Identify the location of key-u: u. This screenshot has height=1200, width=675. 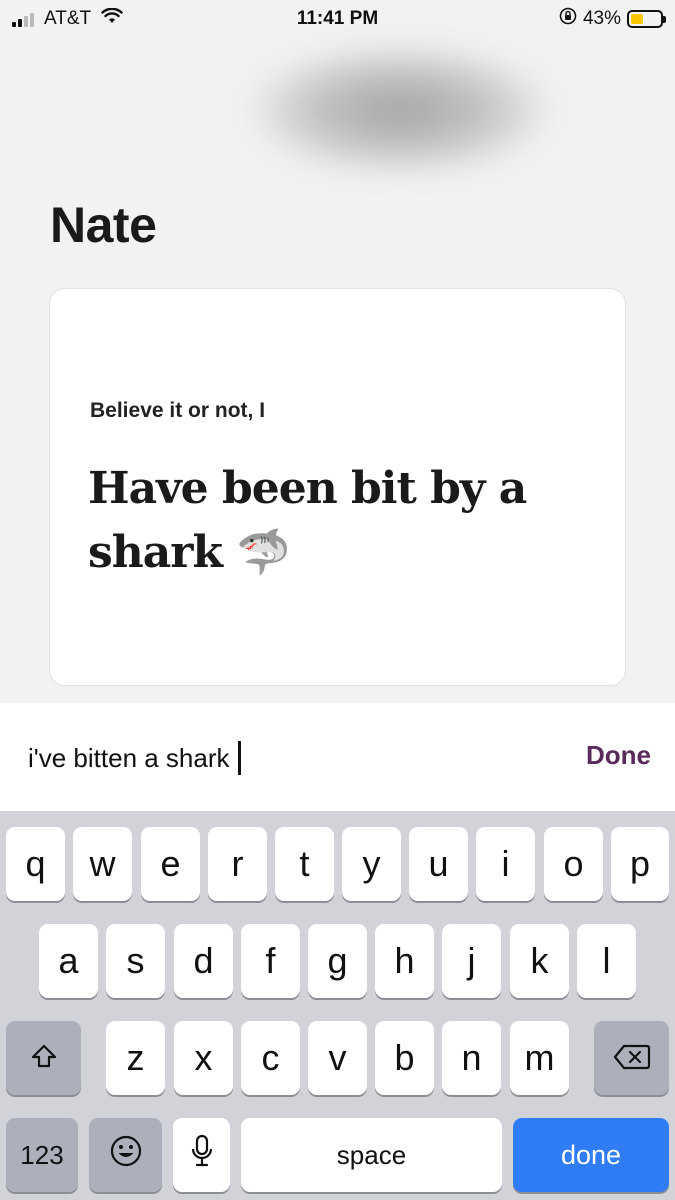
(438, 864).